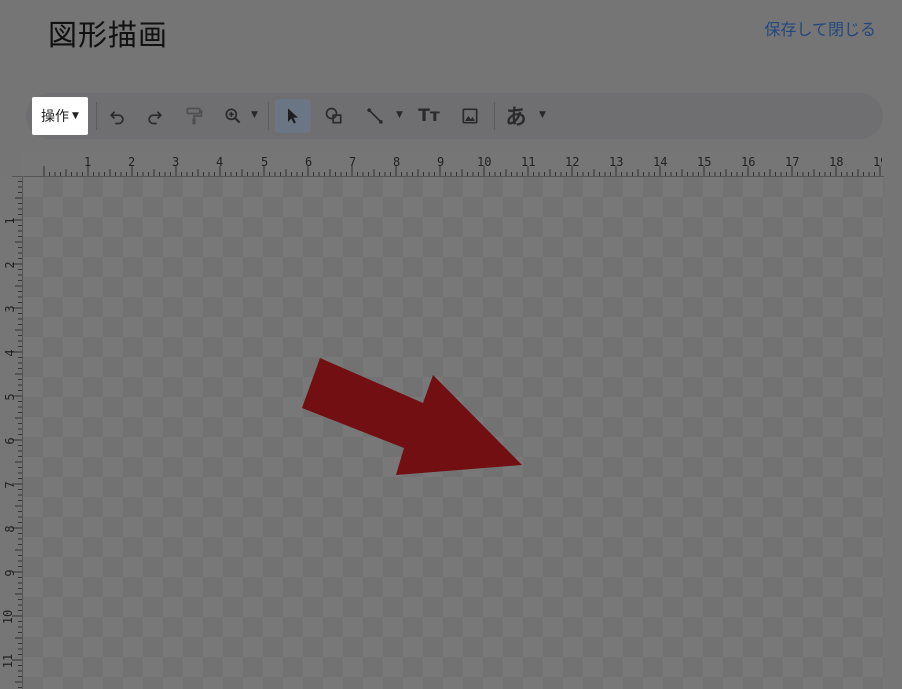  Describe the element at coordinates (413, 418) in the screenshot. I see `arrow-shape` at that location.